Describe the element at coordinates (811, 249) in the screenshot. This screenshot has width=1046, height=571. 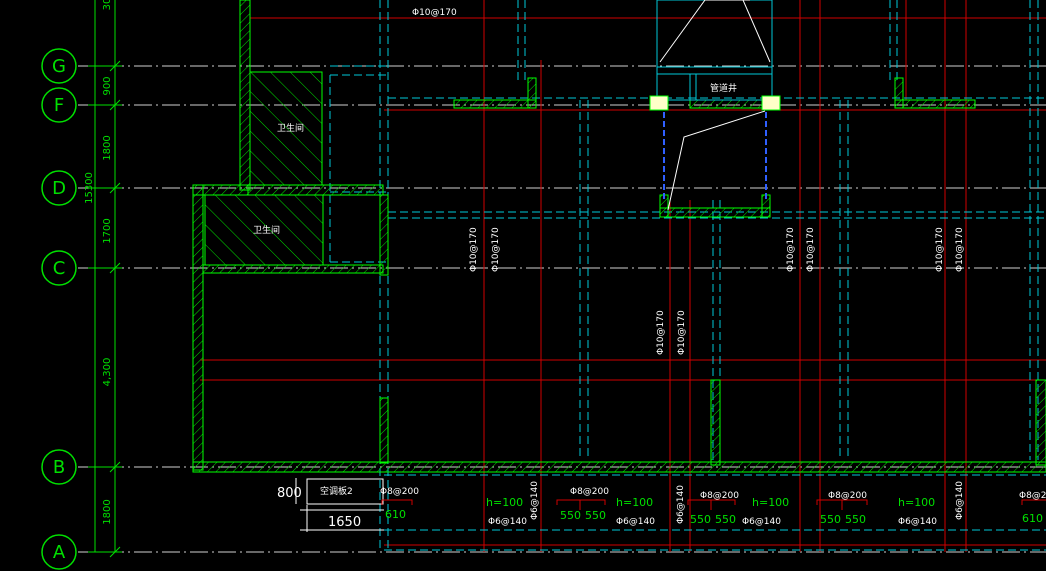
I see `rebar-label-v6: Φ10@170` at that location.